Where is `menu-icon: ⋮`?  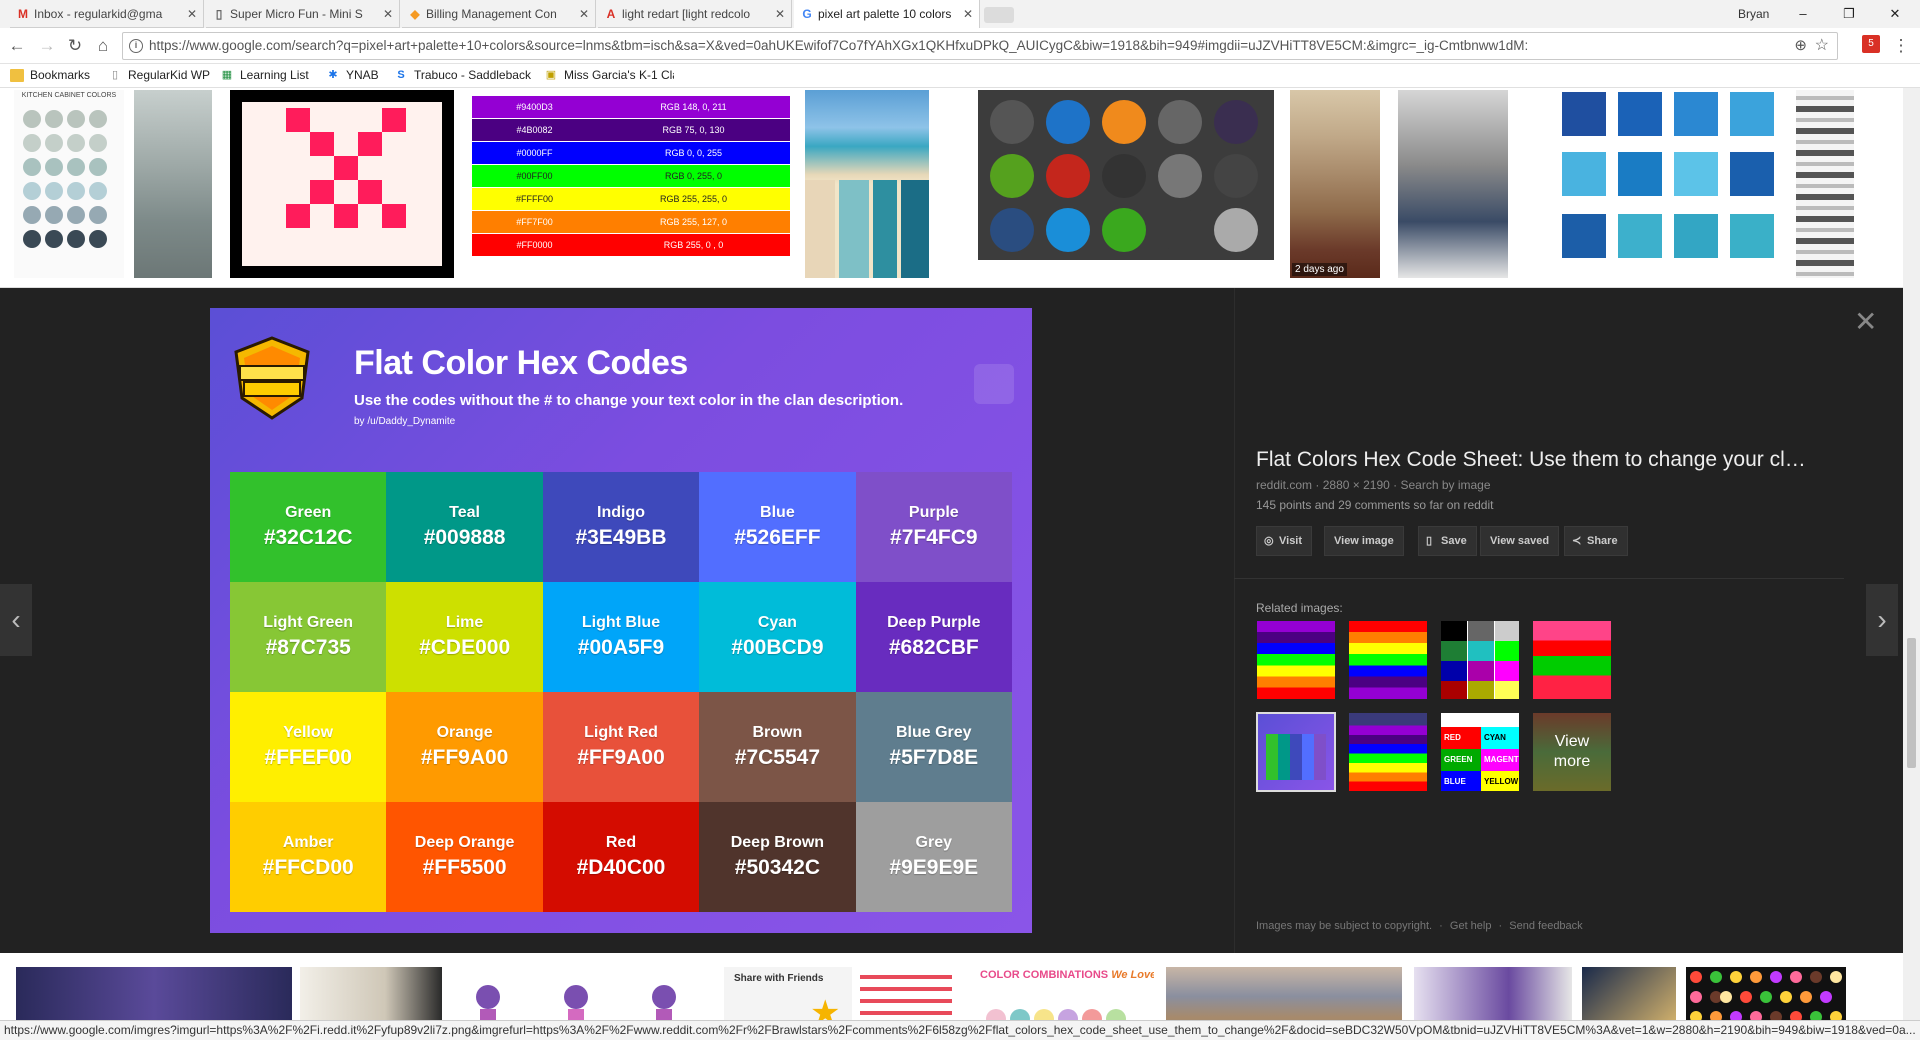 menu-icon: ⋮ is located at coordinates (1901, 46).